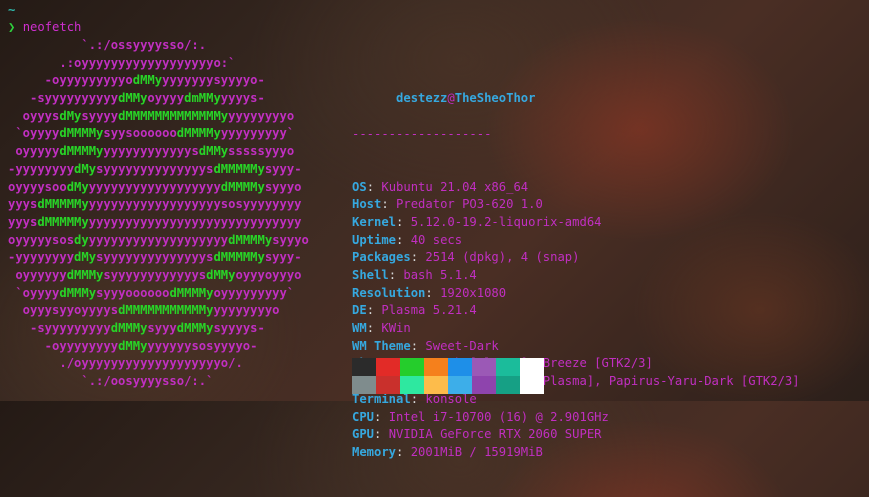  I want to click on info-value: Kubuntu 21.04 x86_64, so click(455, 186).